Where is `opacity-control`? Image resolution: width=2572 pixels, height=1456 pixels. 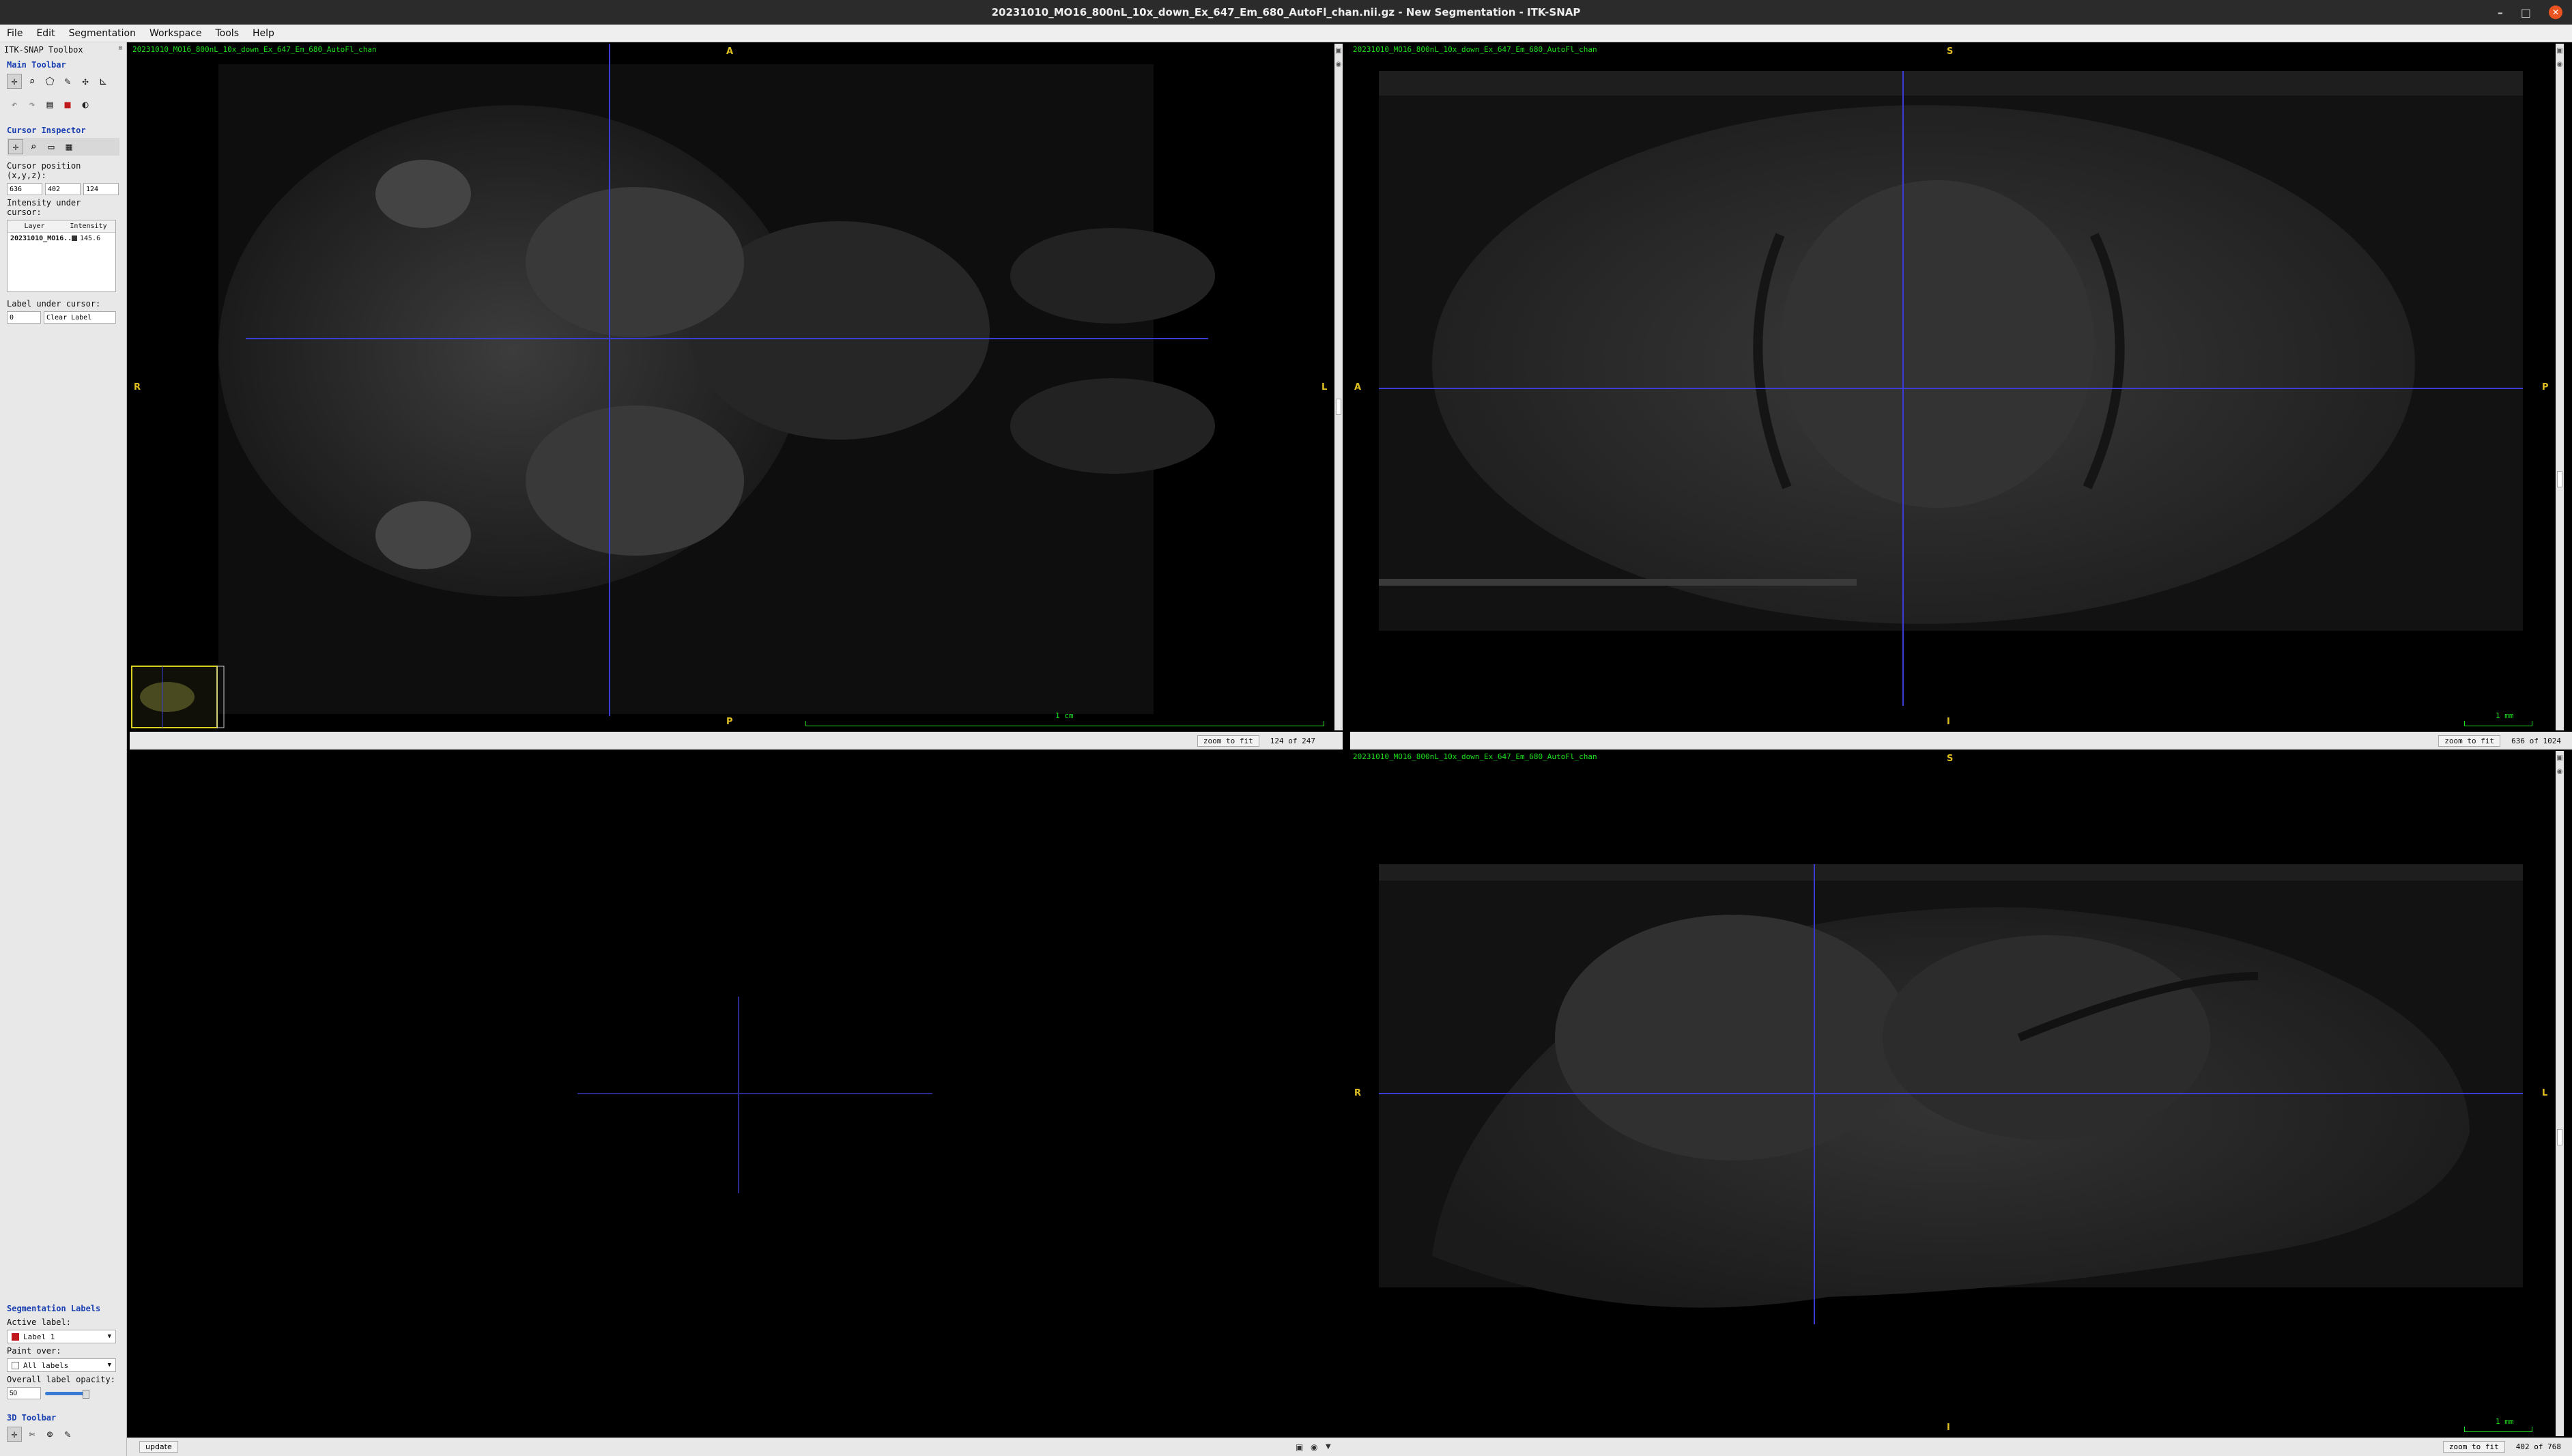 opacity-control is located at coordinates (63, 1393).